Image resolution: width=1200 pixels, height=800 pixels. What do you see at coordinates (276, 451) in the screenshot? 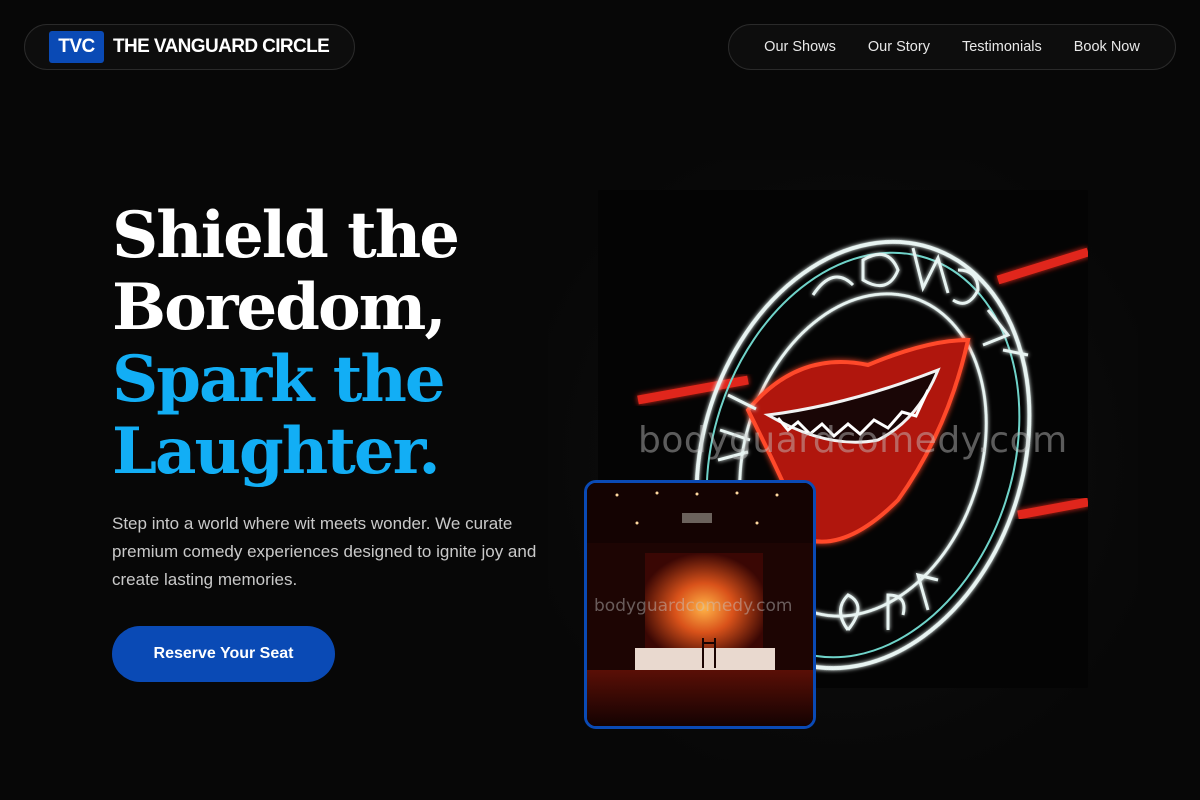
I see `headline-accent-line: Laughter.` at bounding box center [276, 451].